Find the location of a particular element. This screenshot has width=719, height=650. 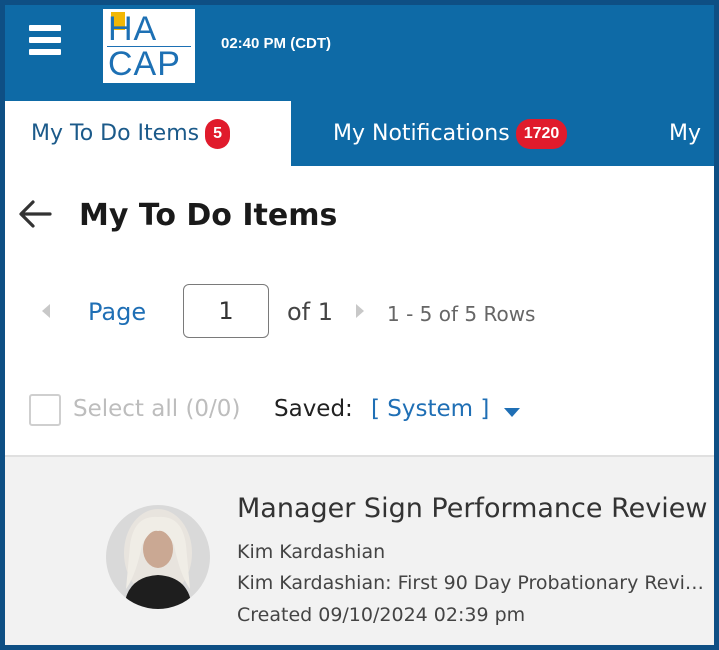

tab-label: My is located at coordinates (685, 133).